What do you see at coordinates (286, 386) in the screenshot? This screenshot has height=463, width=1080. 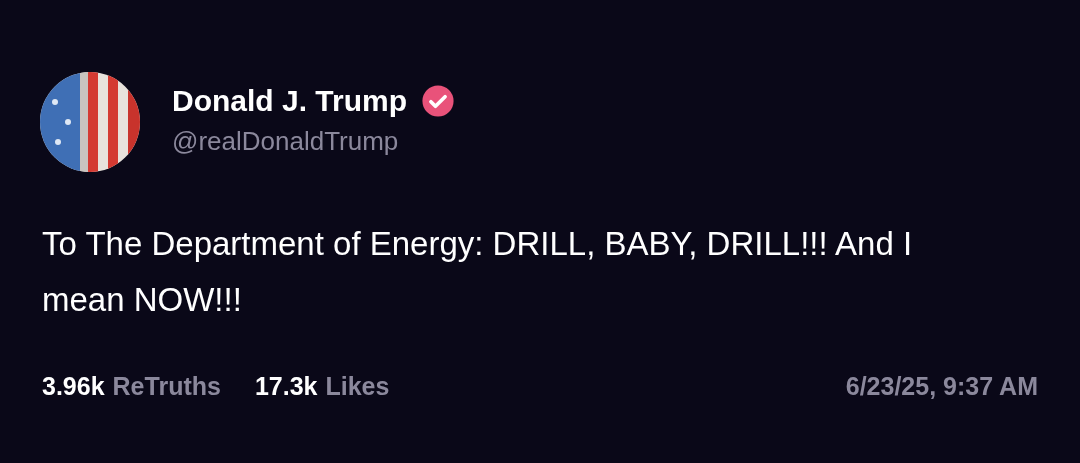 I see `stat-count: 17.3k` at bounding box center [286, 386].